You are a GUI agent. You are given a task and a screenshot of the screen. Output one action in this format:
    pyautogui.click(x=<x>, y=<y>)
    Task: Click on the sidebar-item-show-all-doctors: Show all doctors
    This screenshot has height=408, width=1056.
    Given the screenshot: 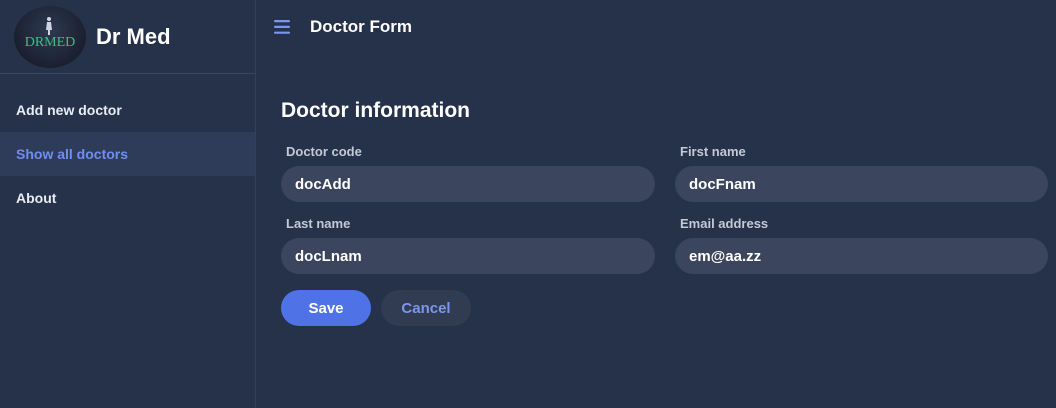 What is the action you would take?
    pyautogui.click(x=127, y=154)
    